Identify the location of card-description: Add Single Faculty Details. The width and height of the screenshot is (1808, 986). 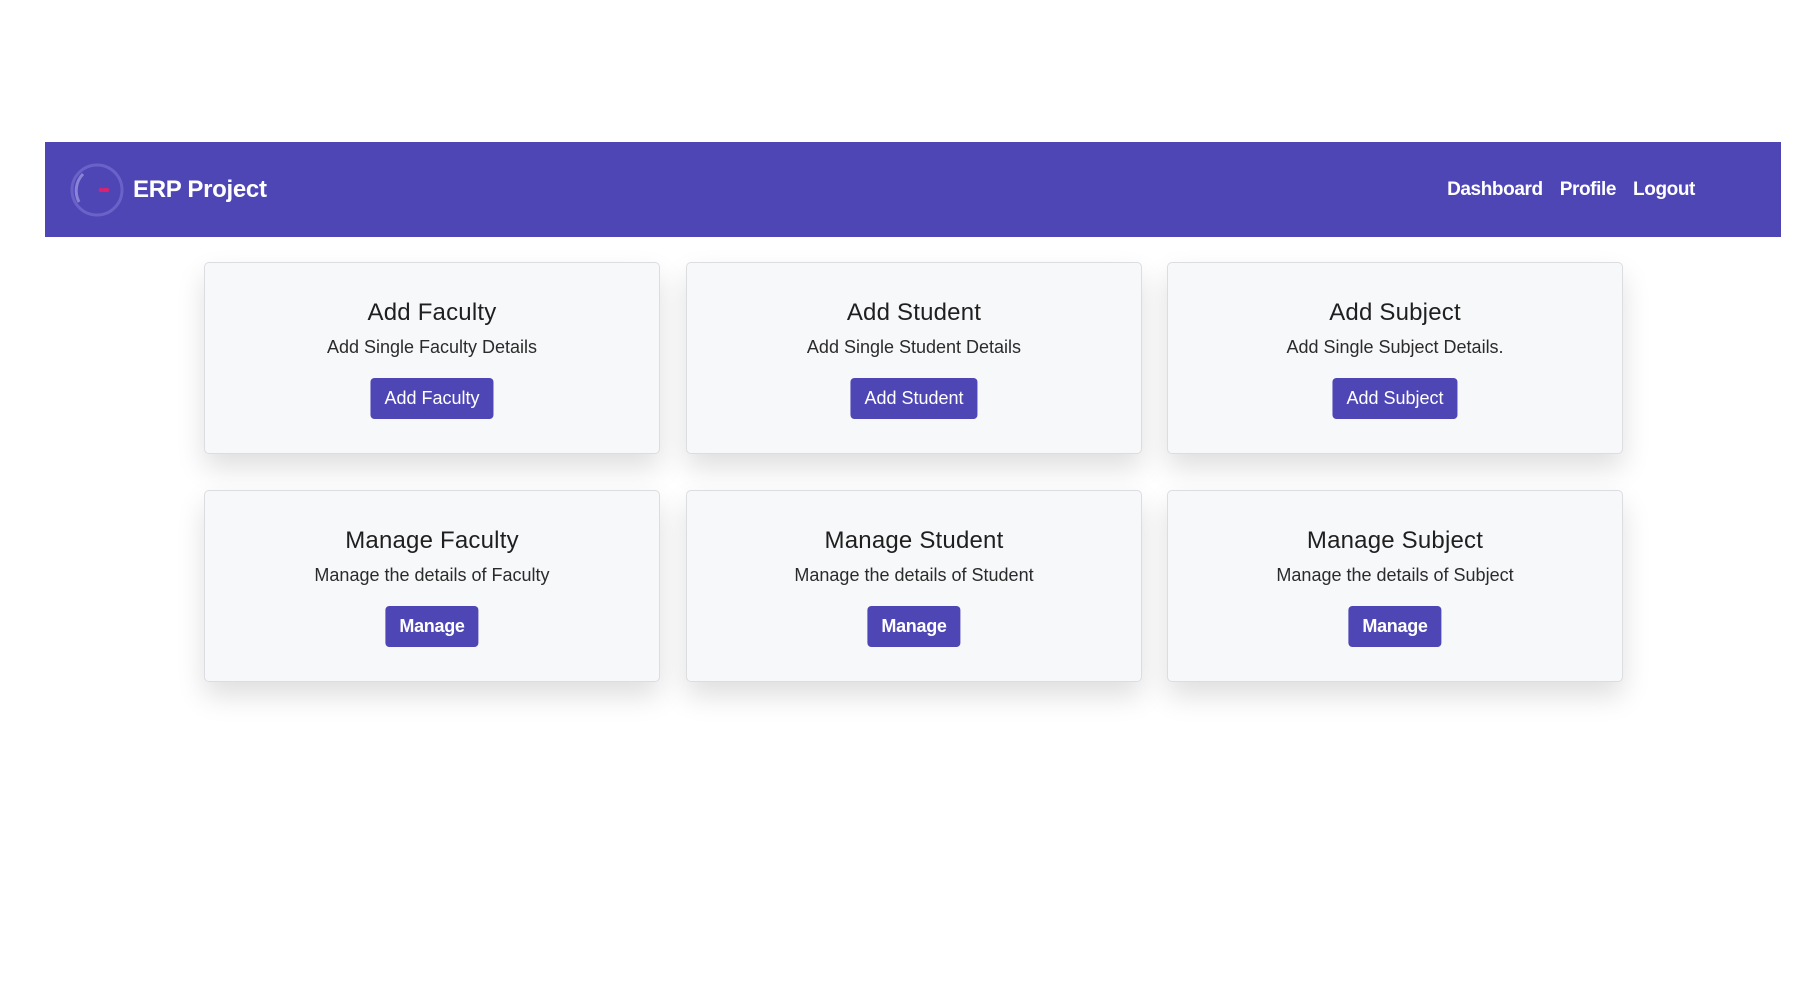
(432, 347).